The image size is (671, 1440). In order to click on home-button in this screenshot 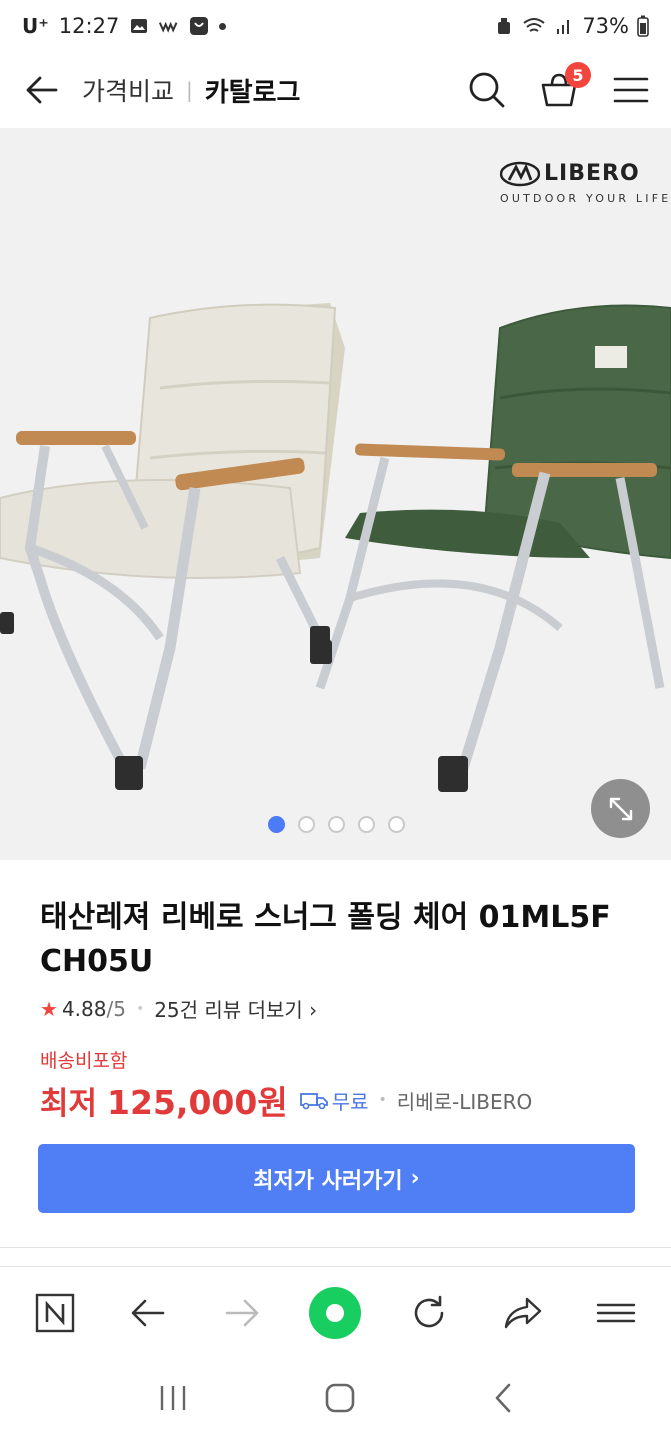, I will do `click(340, 1400)`.